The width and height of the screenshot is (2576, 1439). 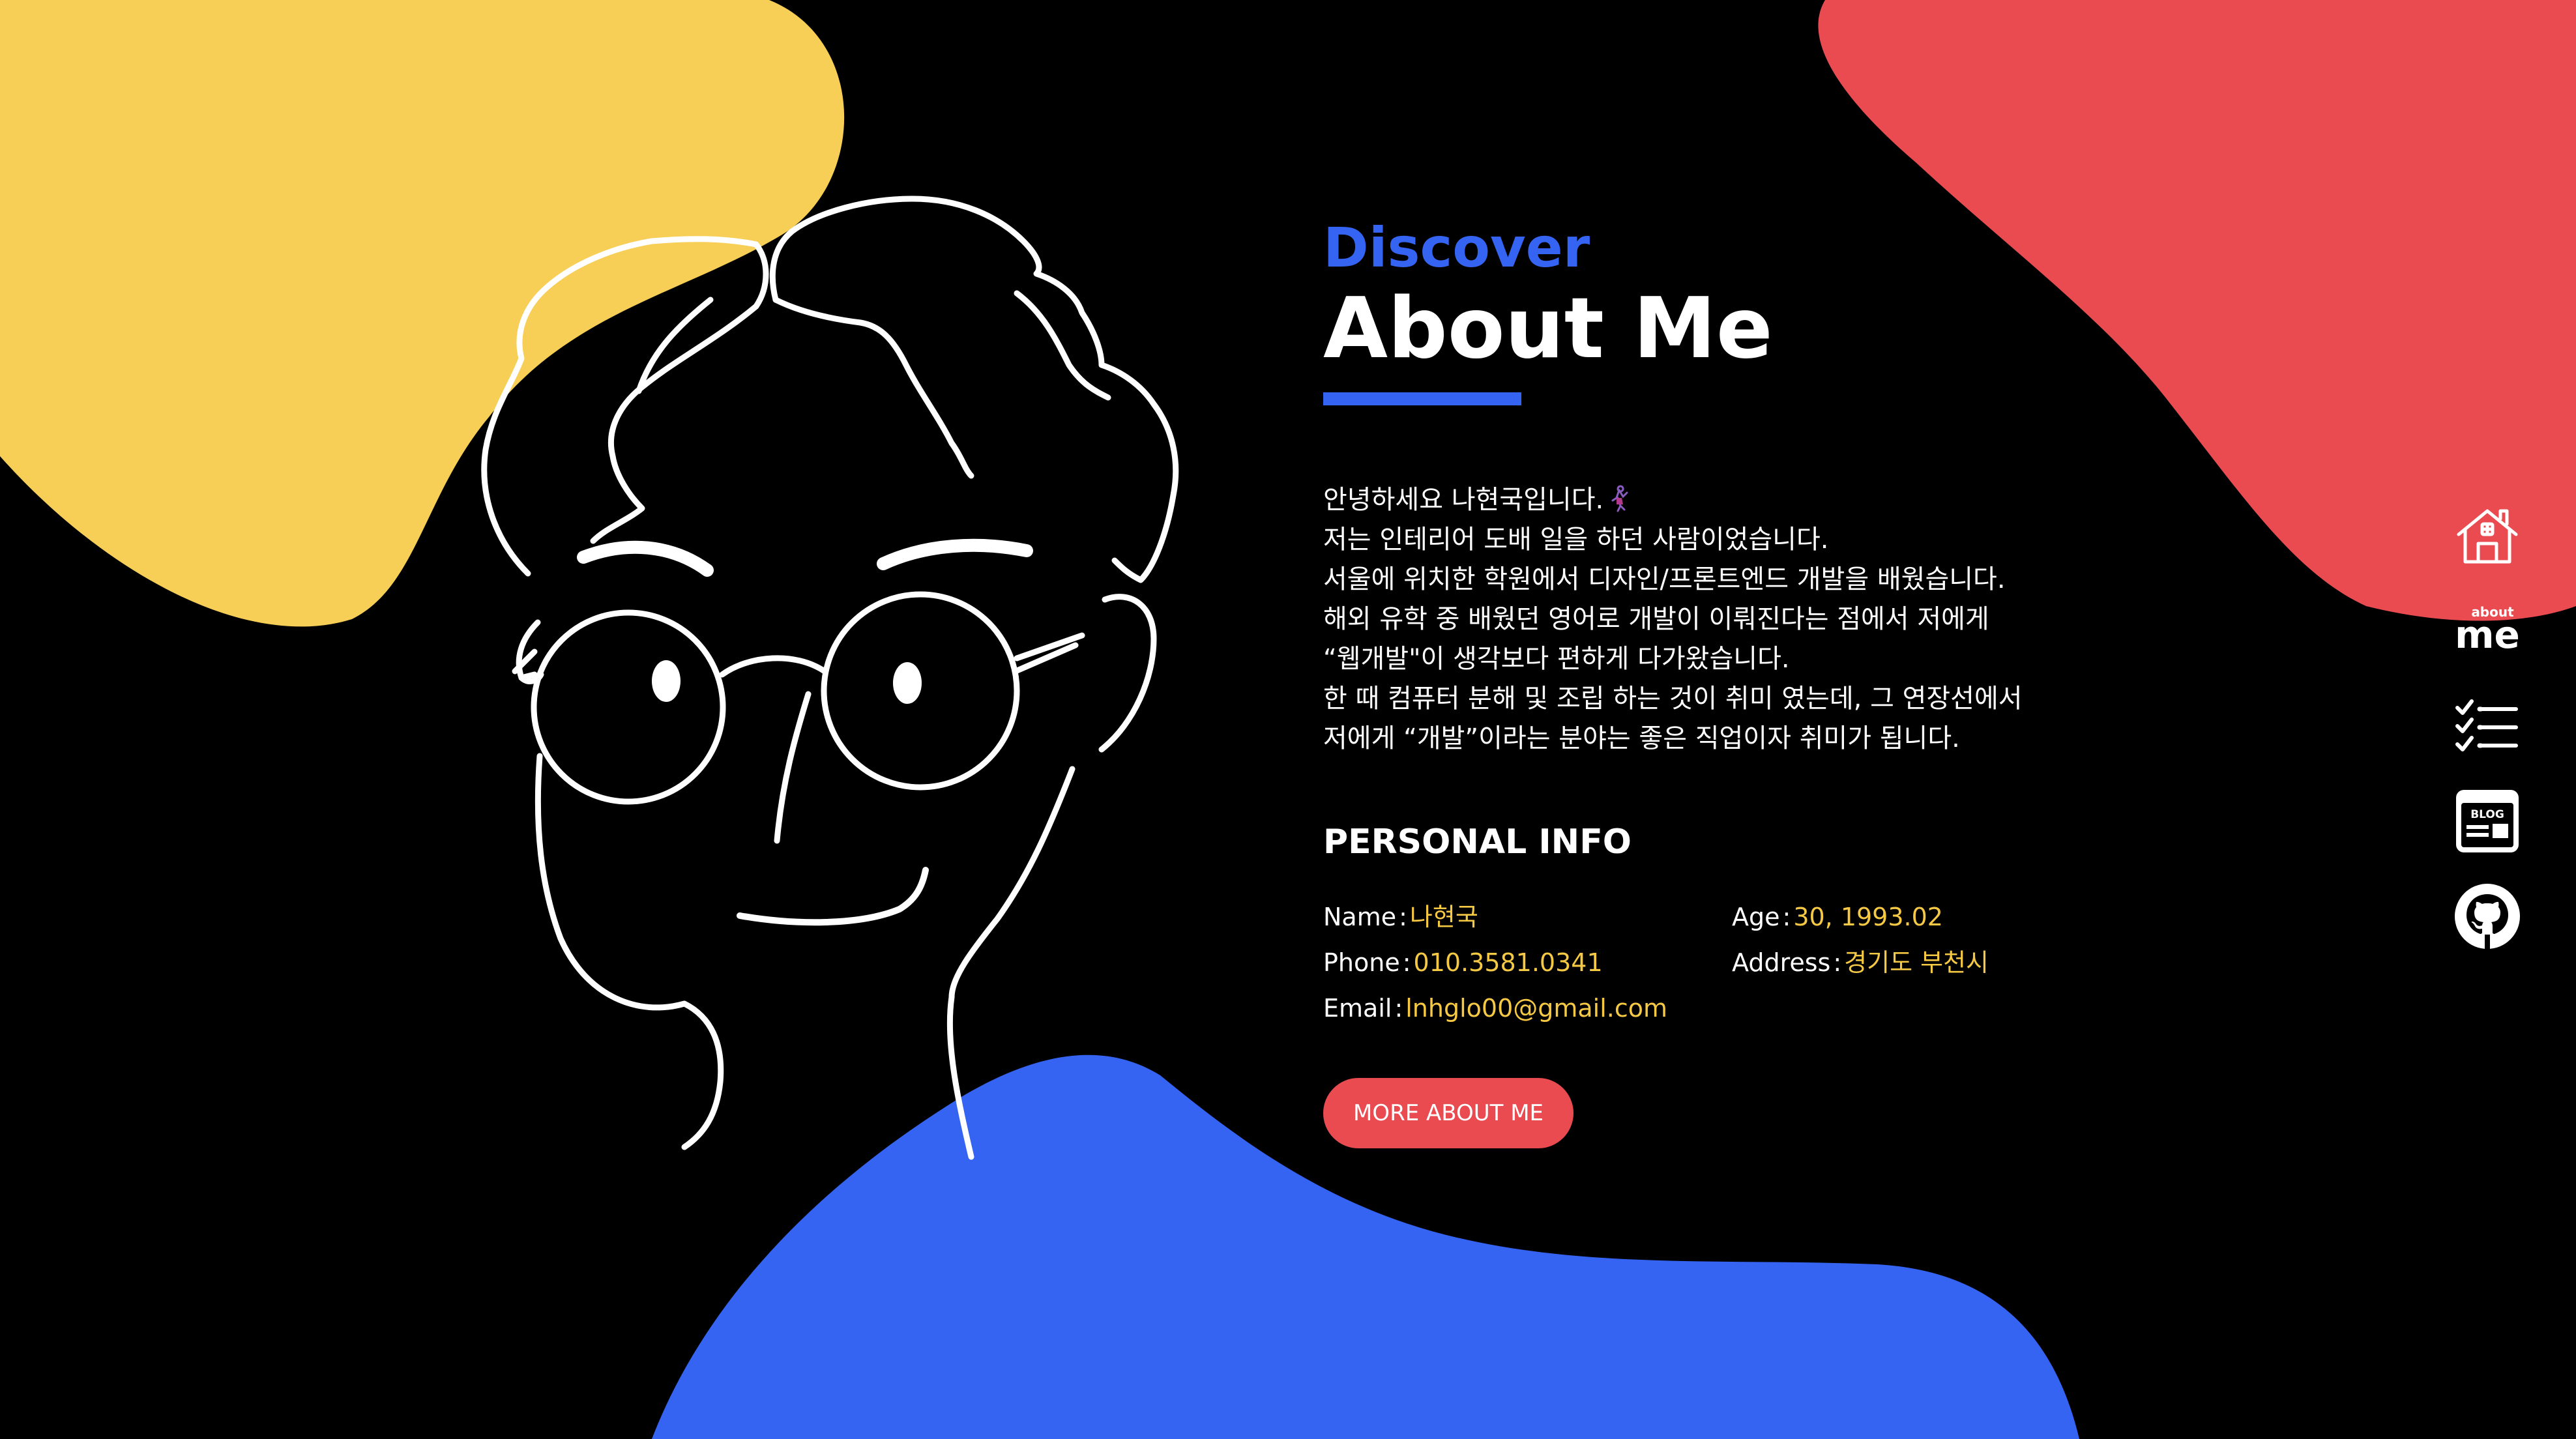 I want to click on about-me-icon: about me, so click(x=2487, y=628).